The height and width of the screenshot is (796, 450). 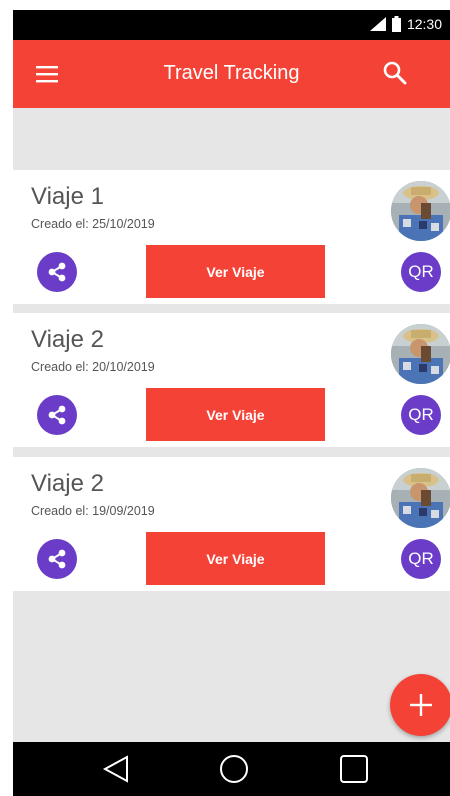 What do you see at coordinates (231, 74) in the screenshot?
I see `app-bar: Travel Tracking` at bounding box center [231, 74].